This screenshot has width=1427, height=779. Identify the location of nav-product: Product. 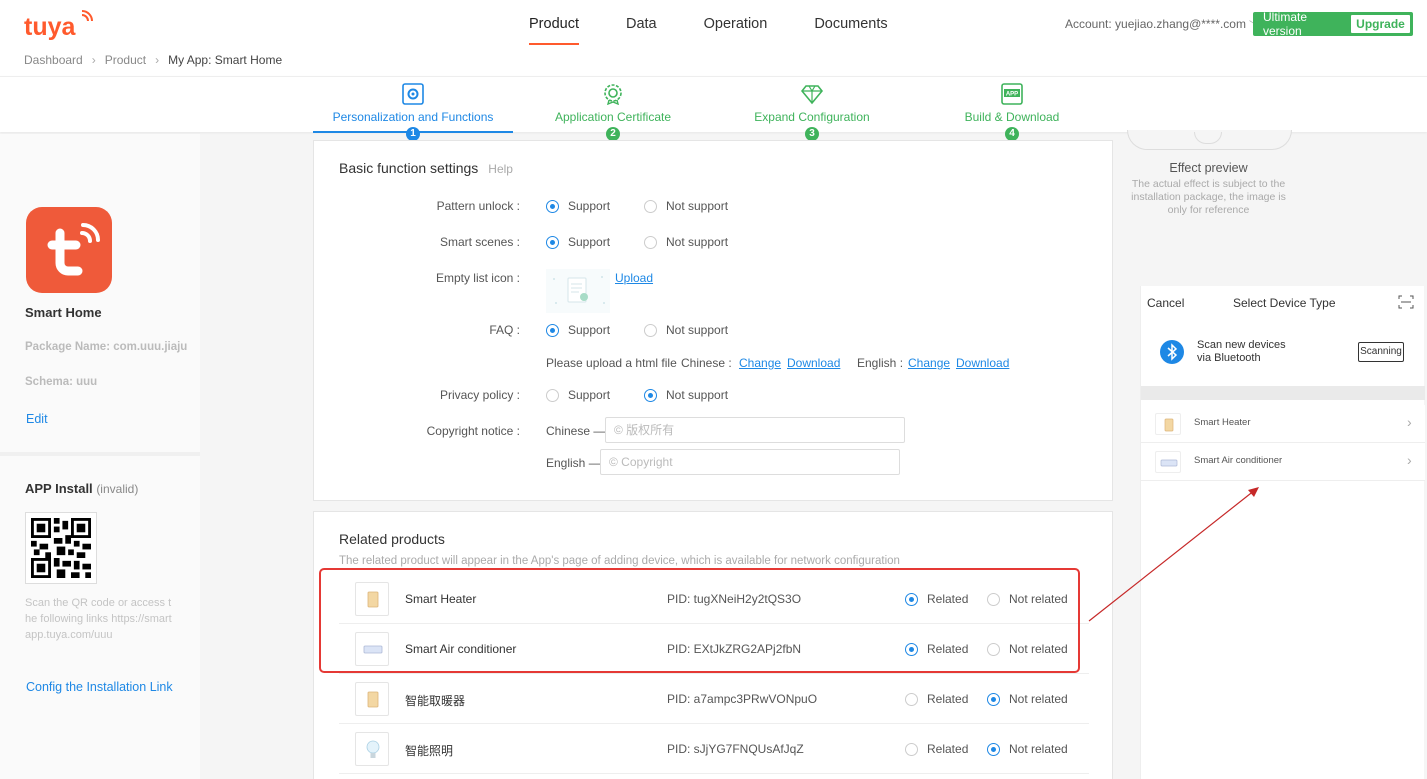
(554, 30).